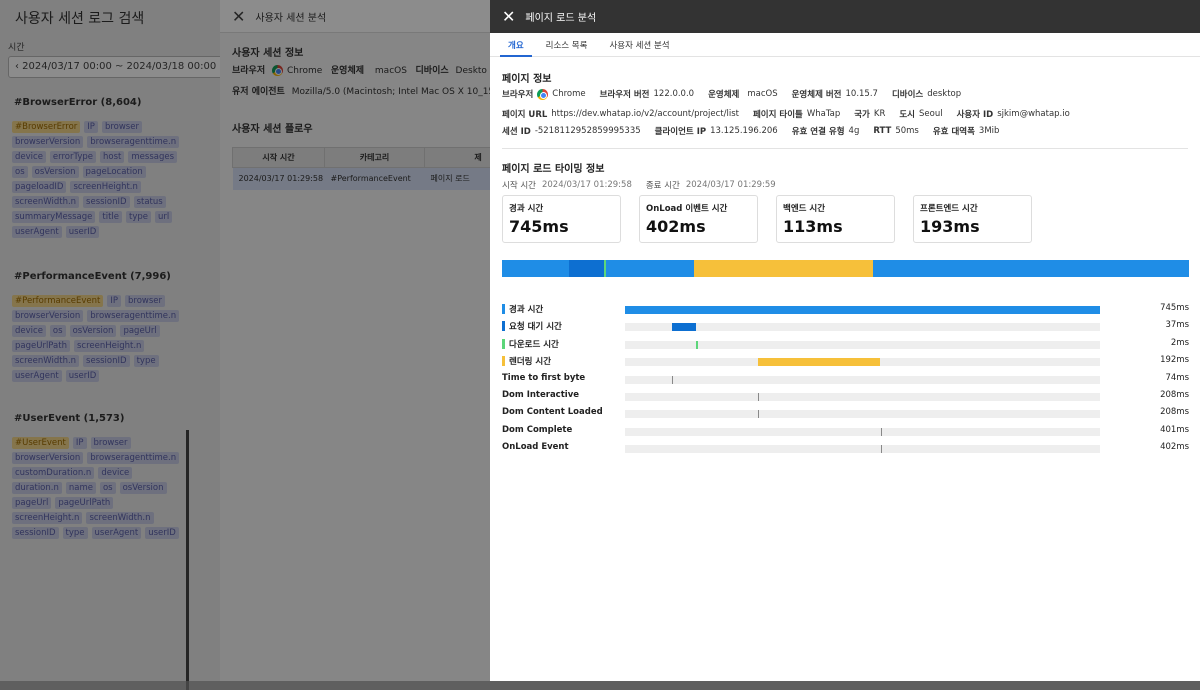 Image resolution: width=1200 pixels, height=690 pixels. I want to click on metric-label-text: OnLoad Event, so click(535, 447).